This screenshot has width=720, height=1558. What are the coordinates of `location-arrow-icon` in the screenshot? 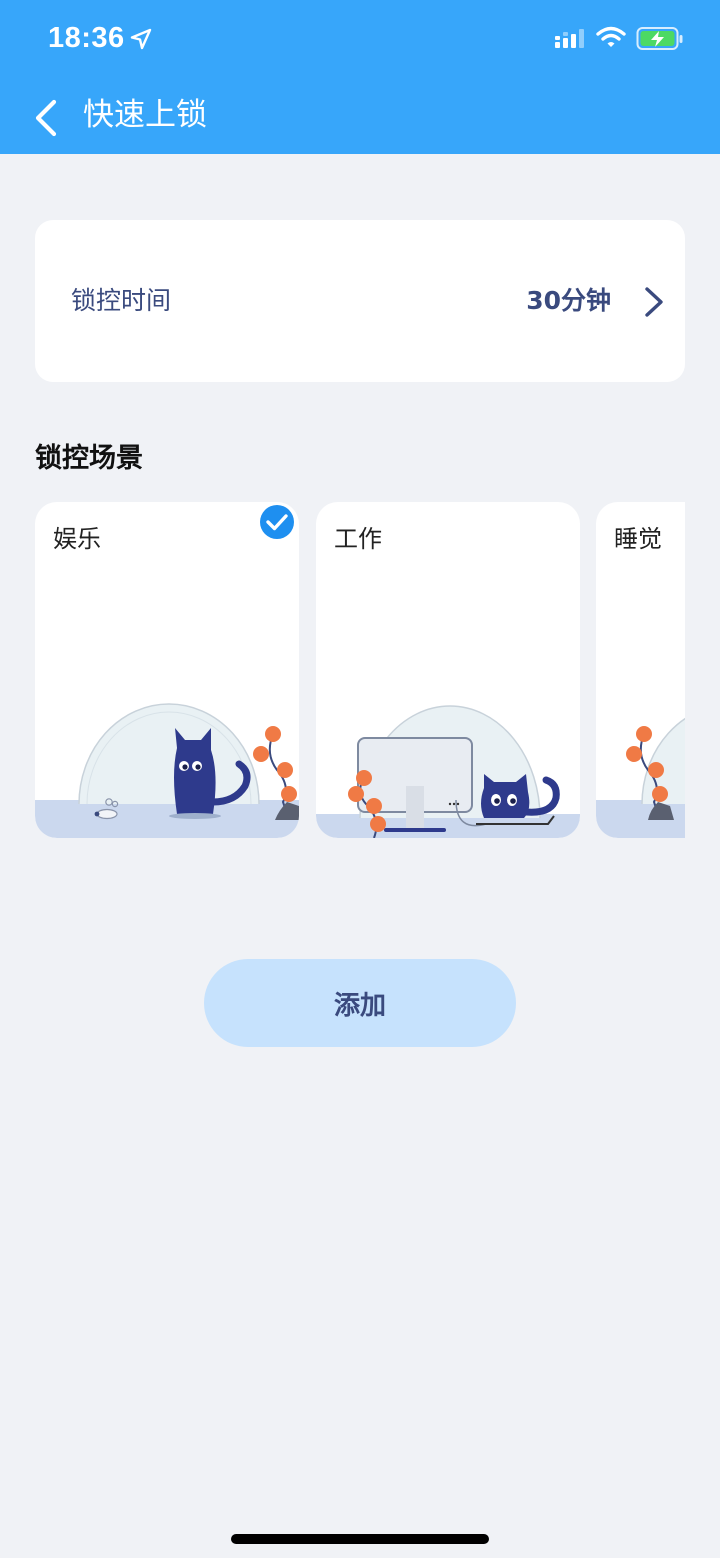 It's located at (141, 39).